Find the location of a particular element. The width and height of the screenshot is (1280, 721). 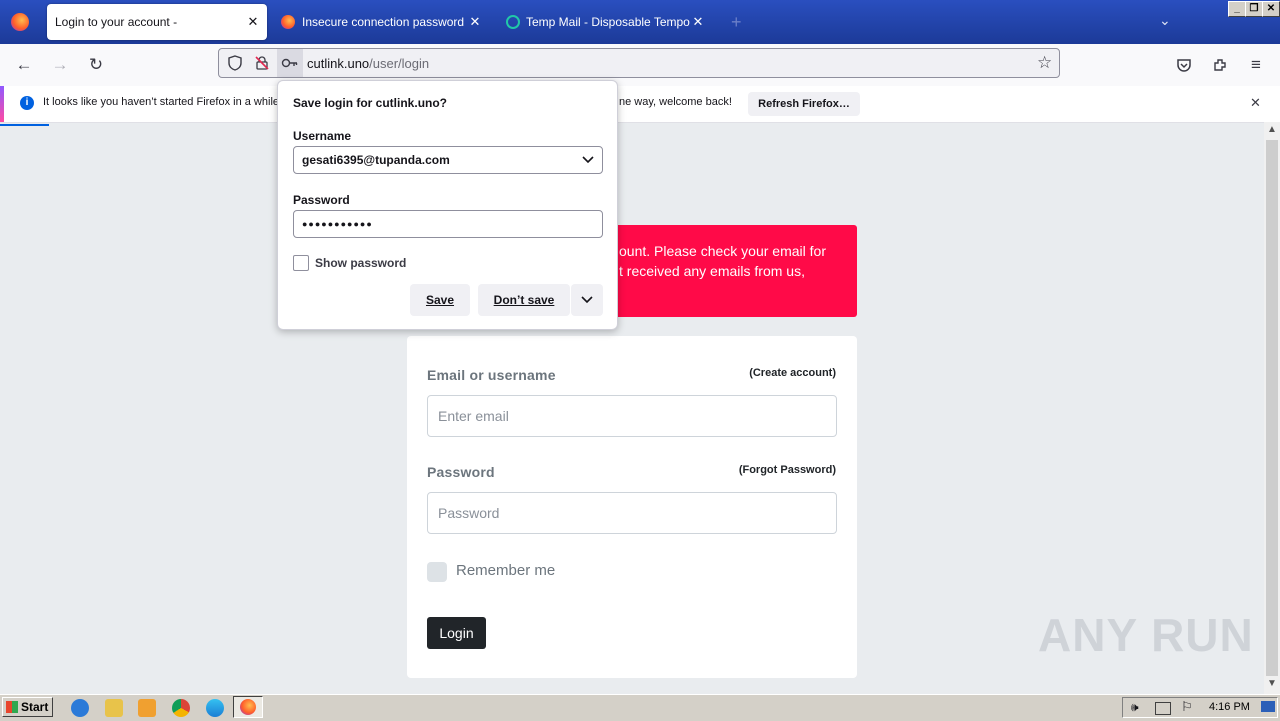

alert-line-1: ount. Please check your email for is located at coordinates (722, 251).